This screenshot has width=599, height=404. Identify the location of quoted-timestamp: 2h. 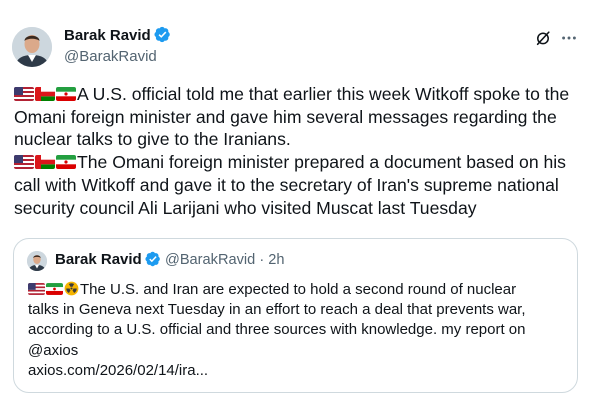
(276, 260).